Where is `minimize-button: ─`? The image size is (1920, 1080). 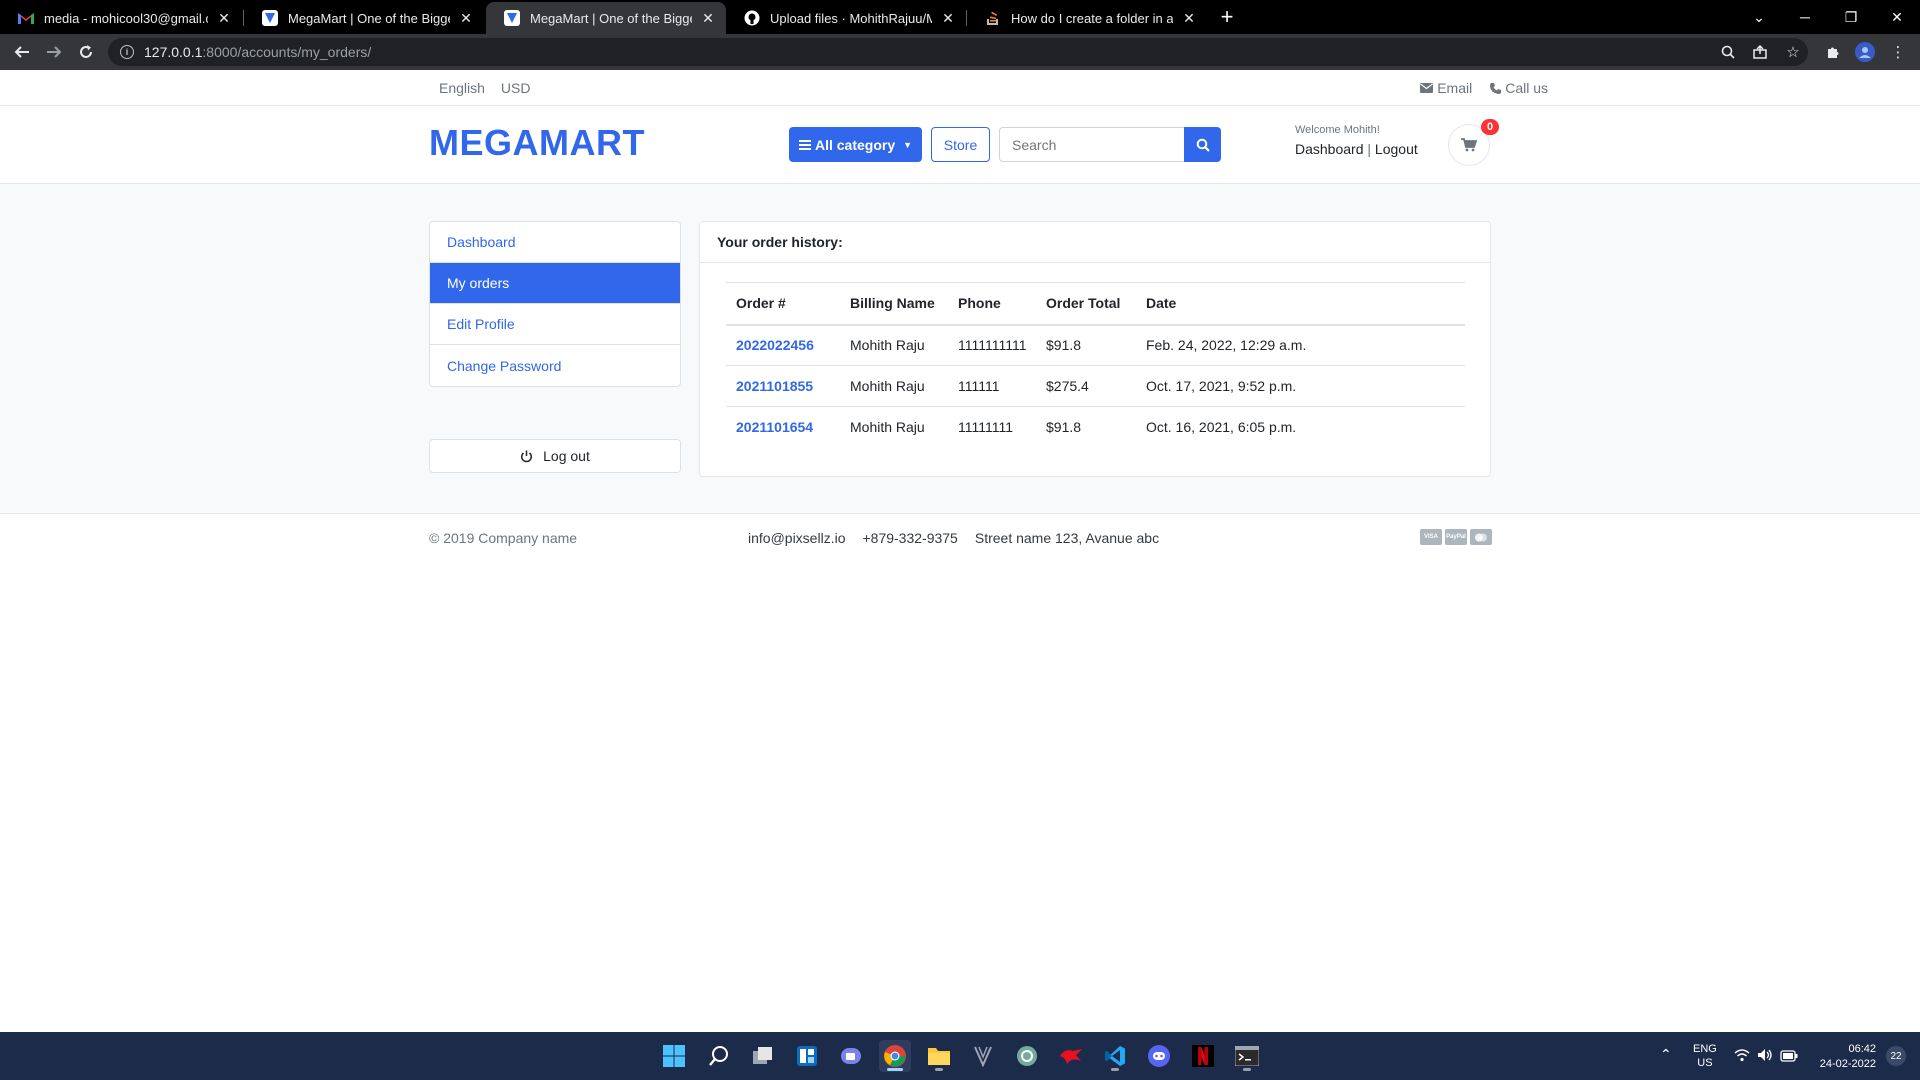
minimize-button: ─ is located at coordinates (1805, 17).